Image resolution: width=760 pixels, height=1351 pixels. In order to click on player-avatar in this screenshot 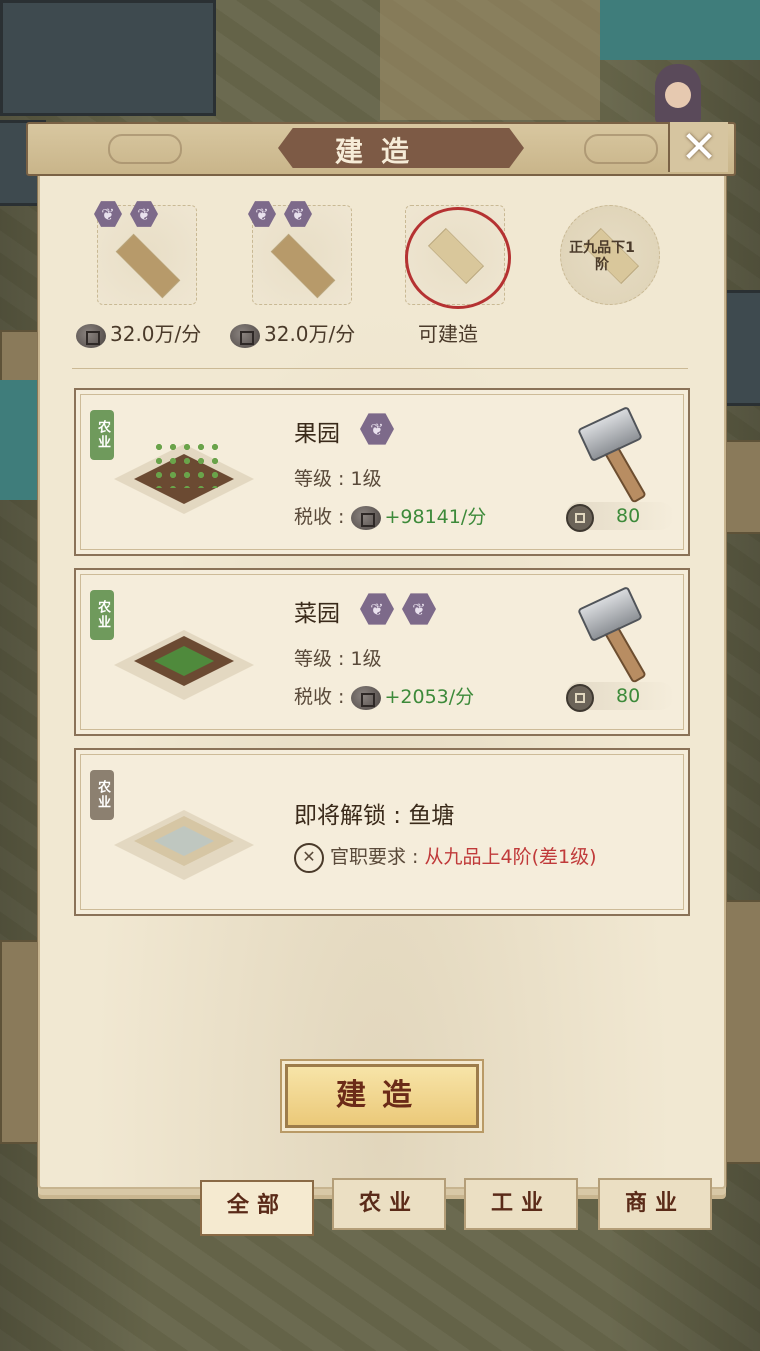, I will do `click(678, 94)`.